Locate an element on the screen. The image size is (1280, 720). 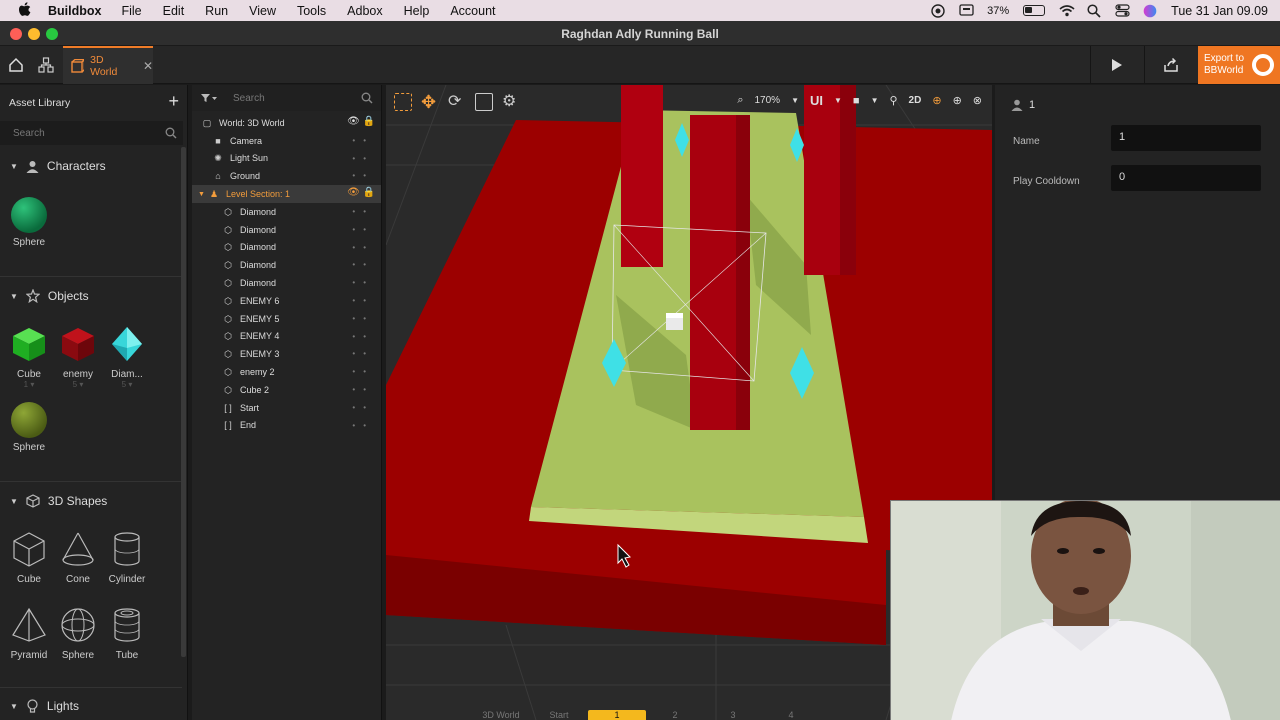
asset-object-sphere: Sphere is located at coordinates (29, 427).